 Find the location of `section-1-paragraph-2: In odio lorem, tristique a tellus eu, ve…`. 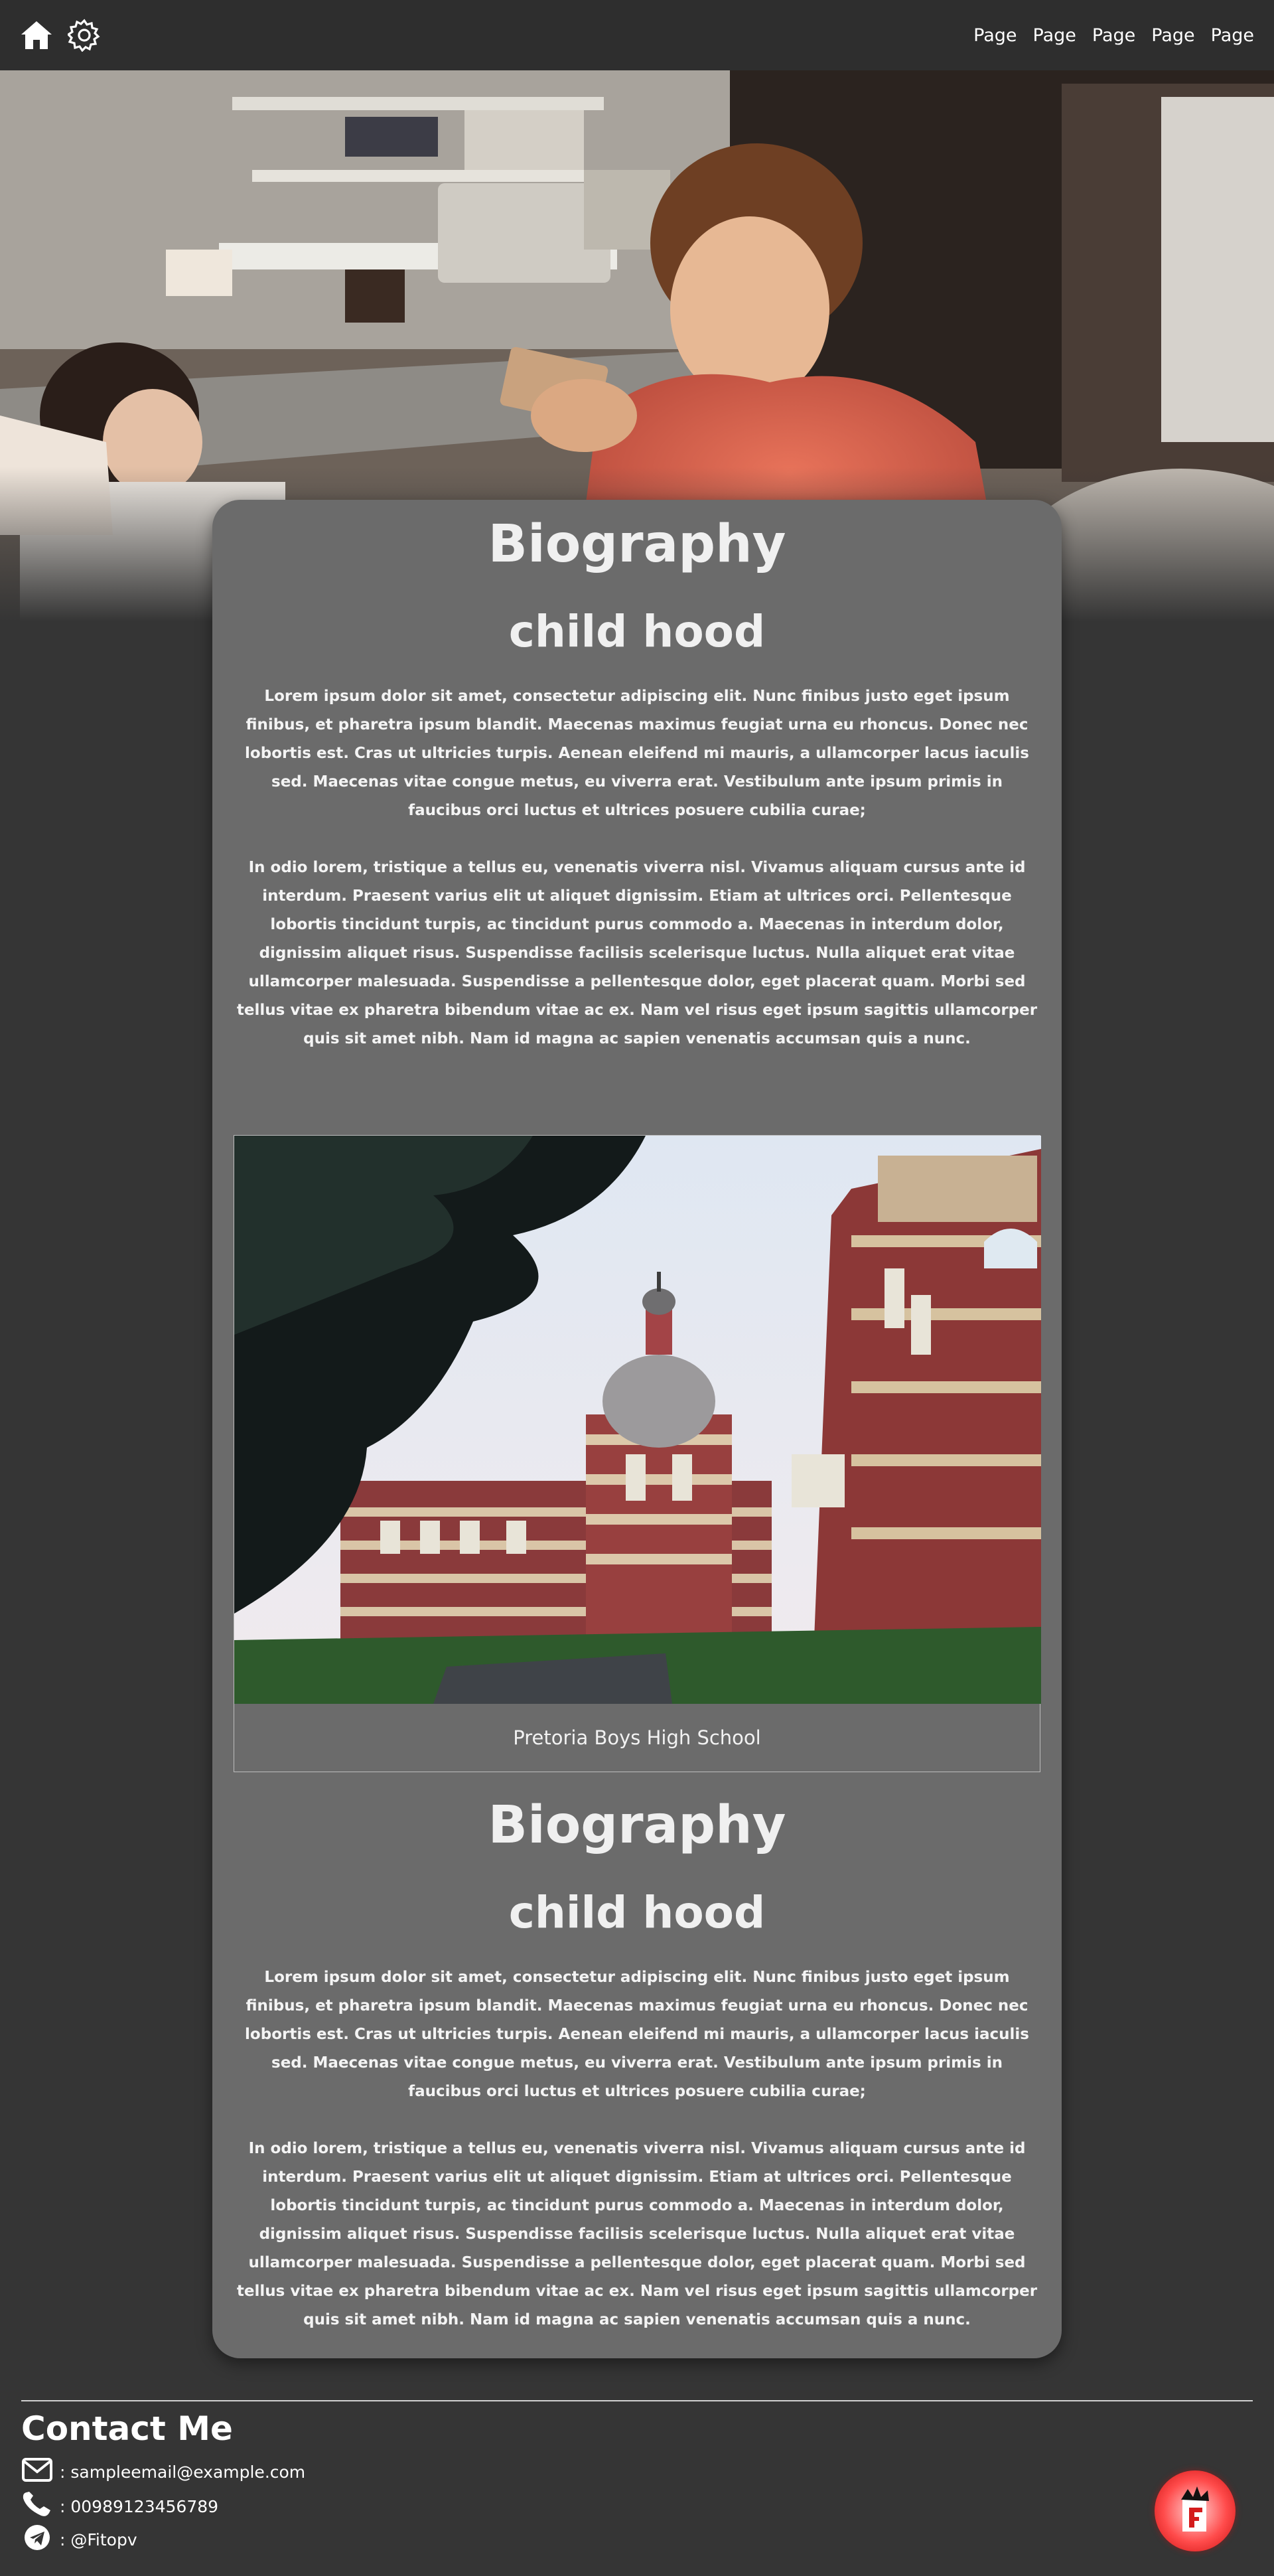

section-1-paragraph-2: In odio lorem, tristique a tellus eu, ve… is located at coordinates (637, 953).